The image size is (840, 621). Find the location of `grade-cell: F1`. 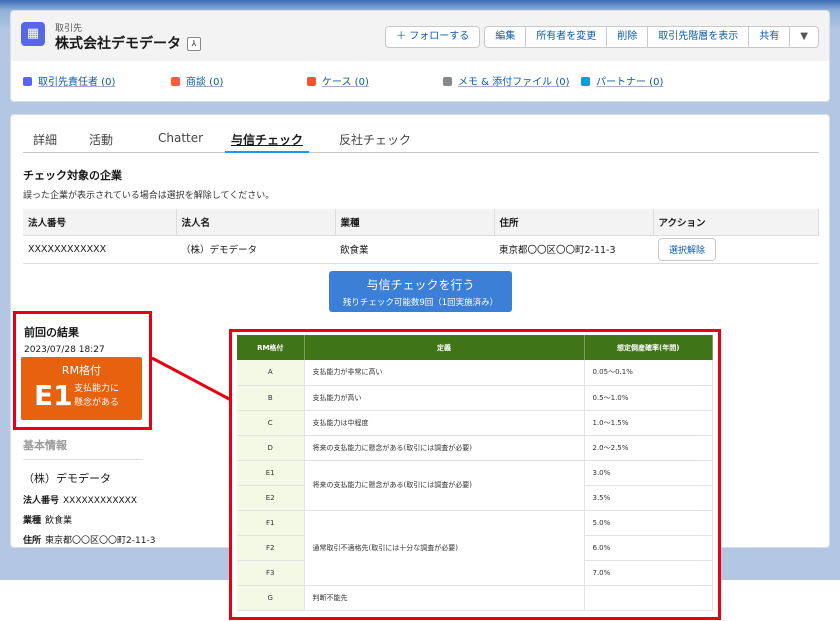

grade-cell: F1 is located at coordinates (271, 523).